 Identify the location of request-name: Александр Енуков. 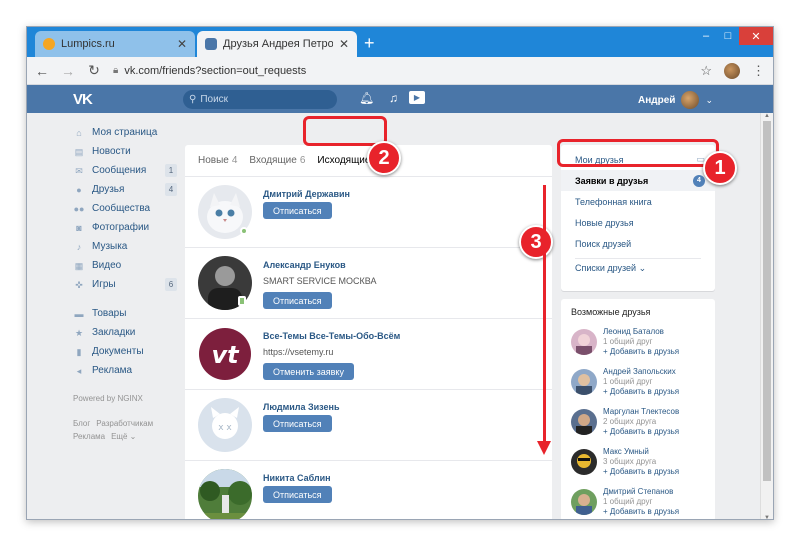
(304, 265).